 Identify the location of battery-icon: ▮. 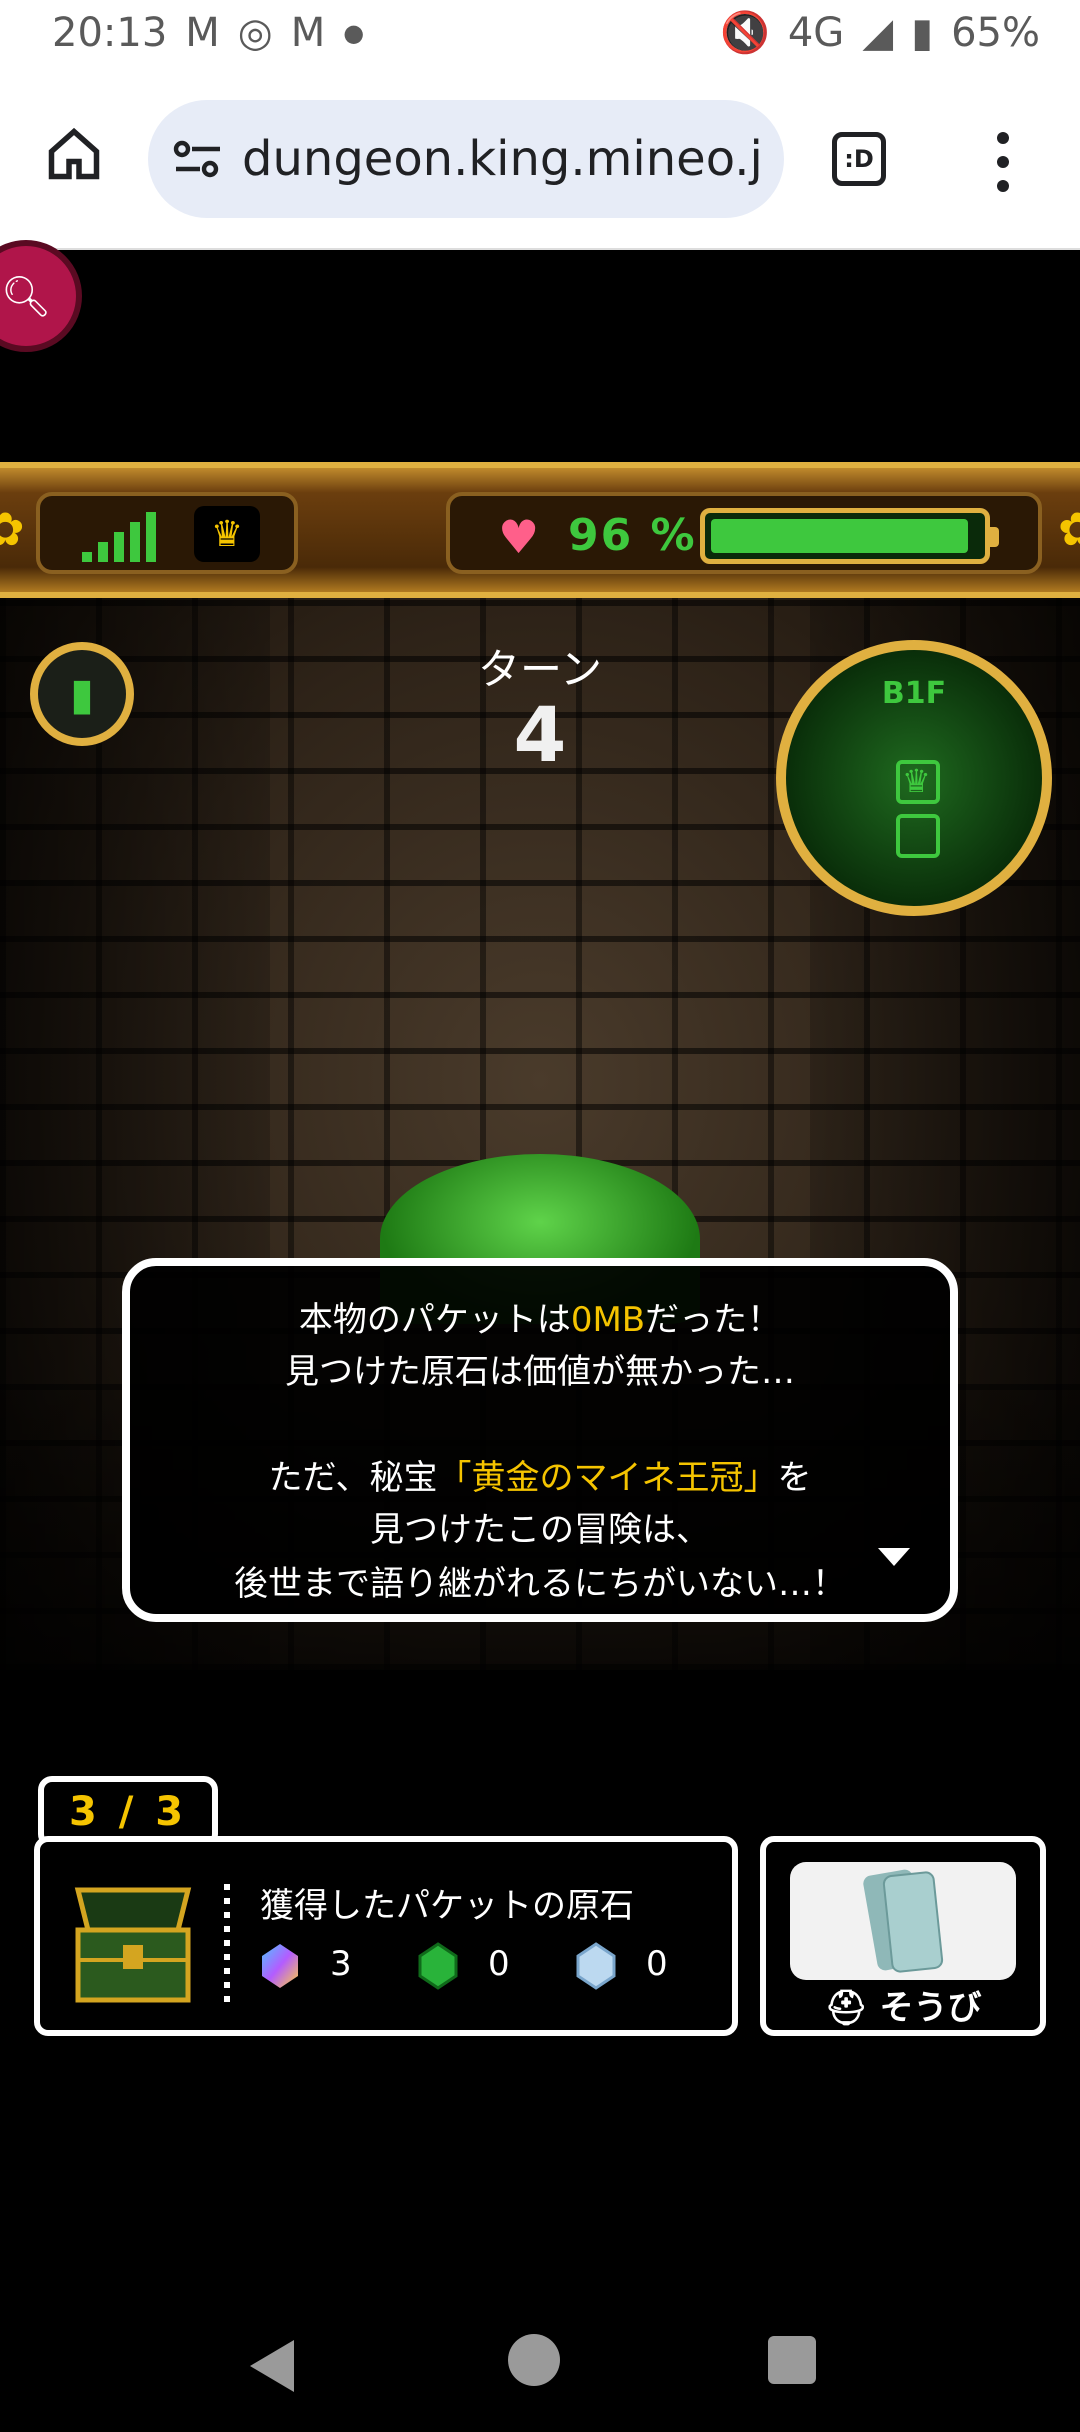
(922, 33).